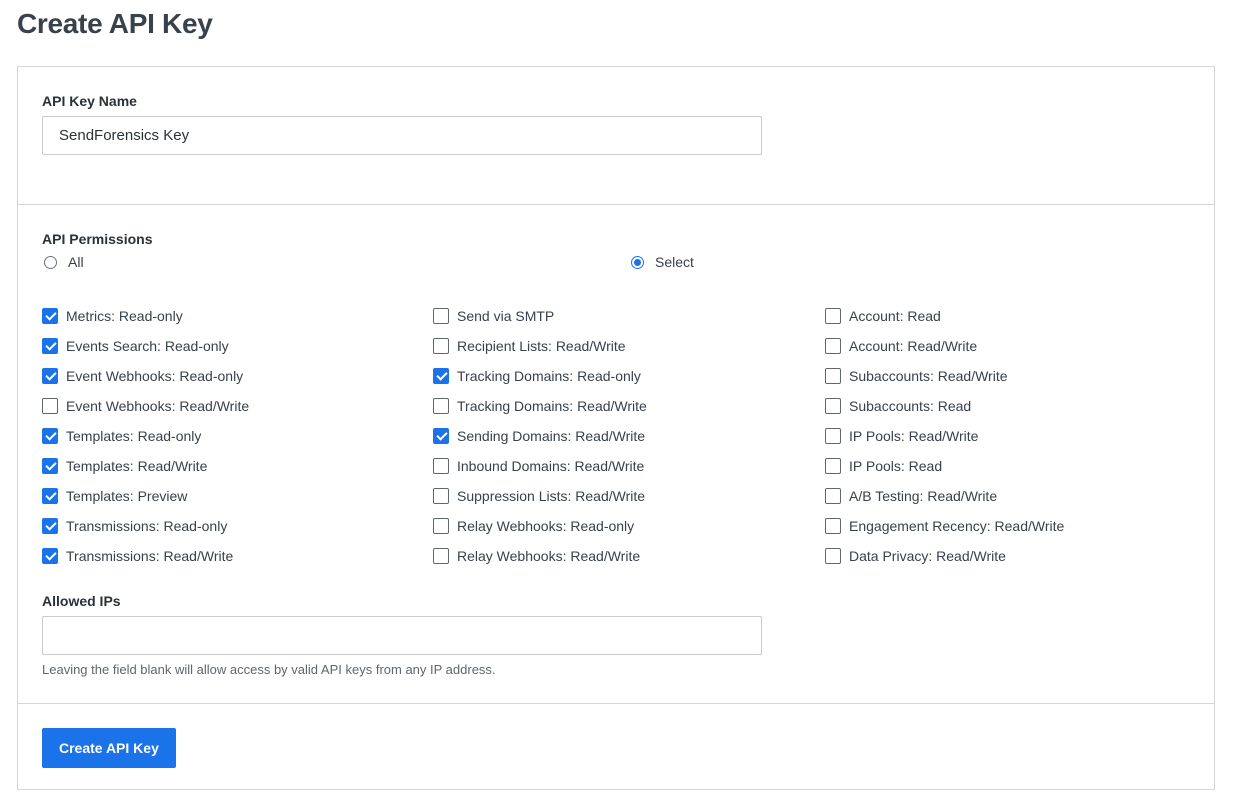 Image resolution: width=1238 pixels, height=810 pixels. I want to click on permission-label: Recipient Lists: Read/Write, so click(541, 346).